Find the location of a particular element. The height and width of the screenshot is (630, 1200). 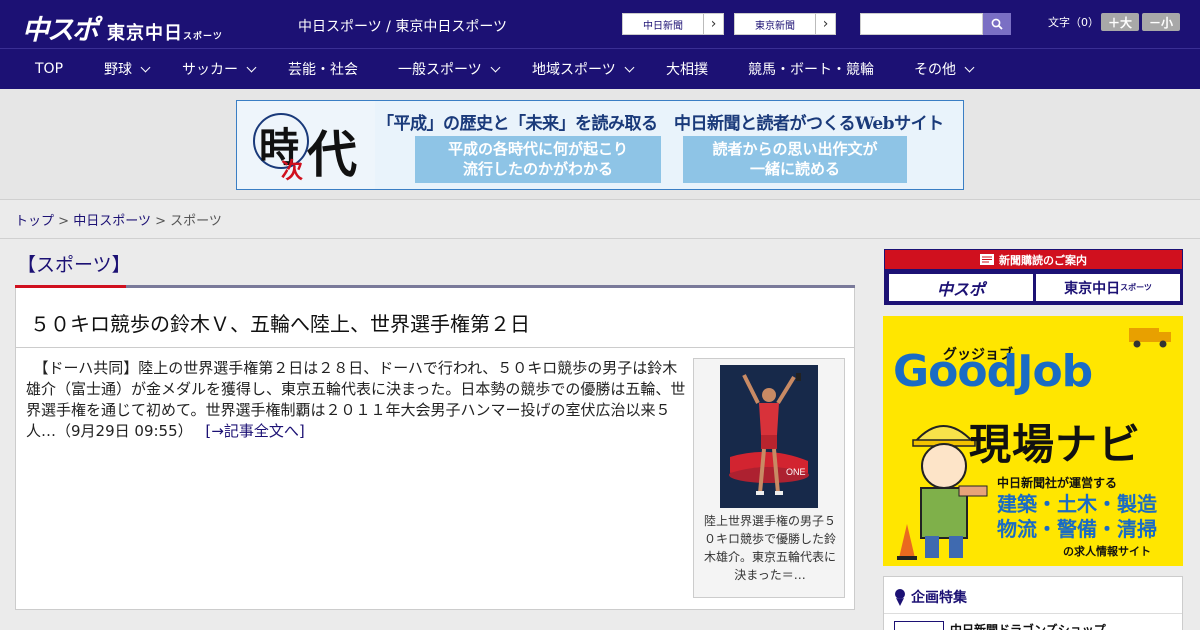

special-features-title-label: 企画特集 is located at coordinates (939, 598).